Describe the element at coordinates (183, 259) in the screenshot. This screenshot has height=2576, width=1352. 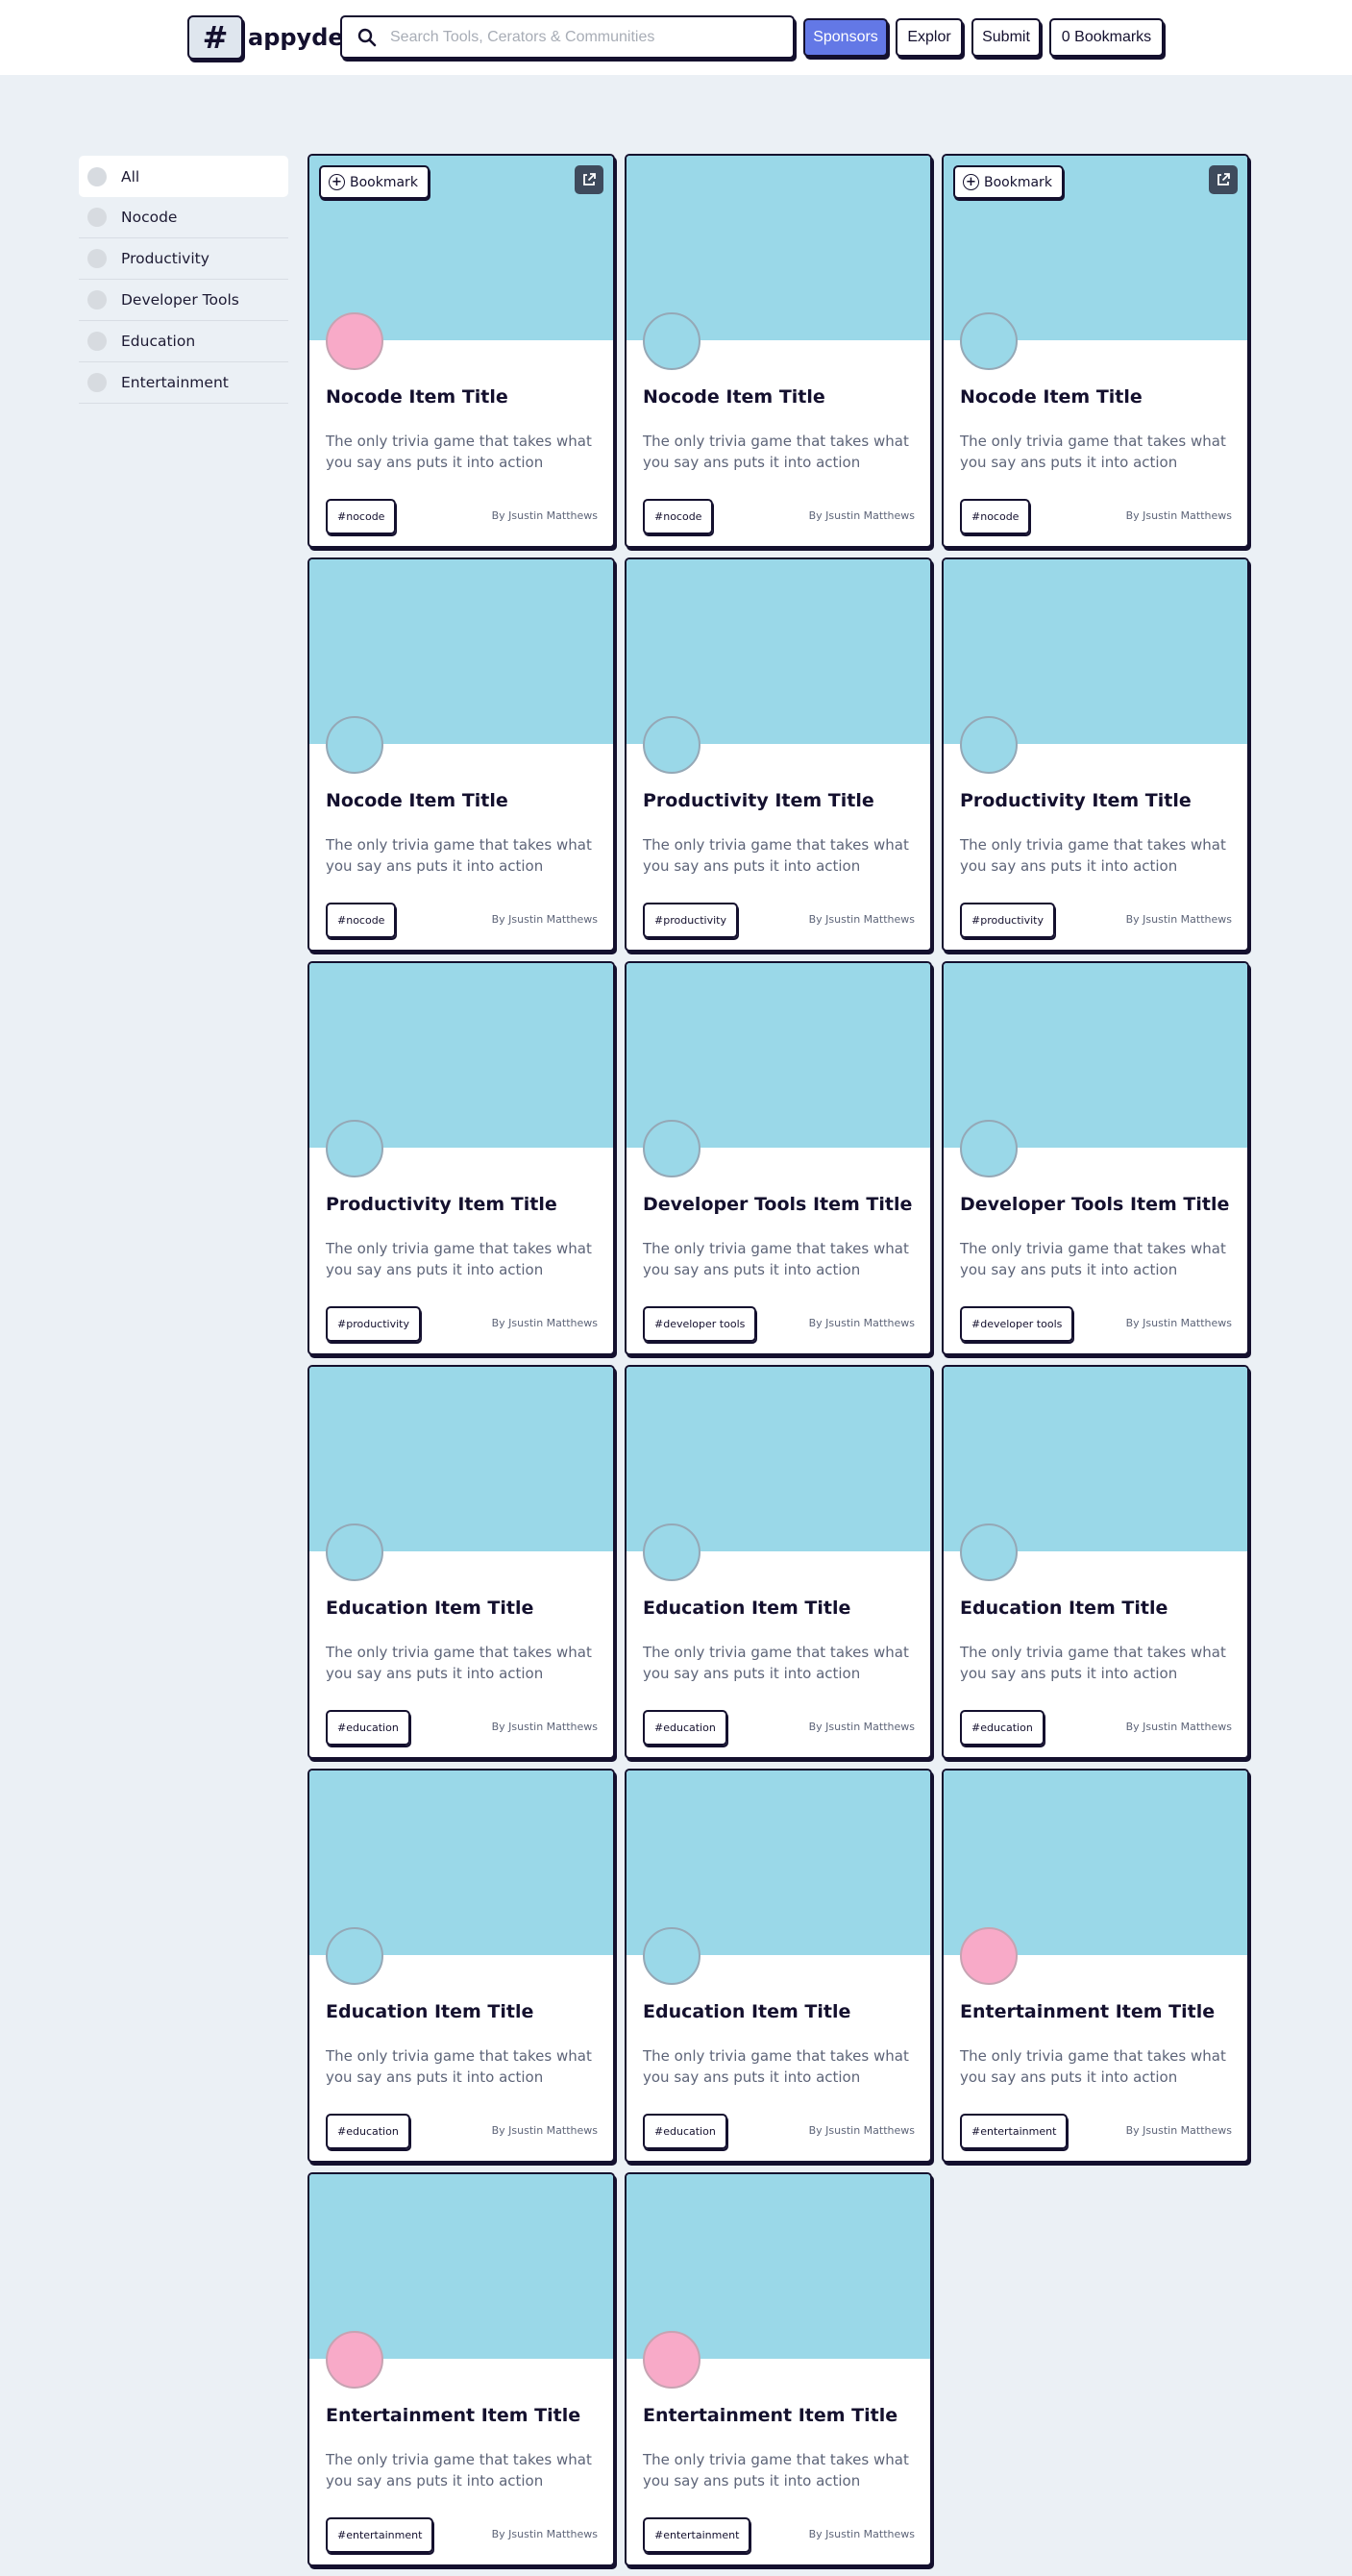
I see `sidebar-item-productivity: Productivity` at that location.